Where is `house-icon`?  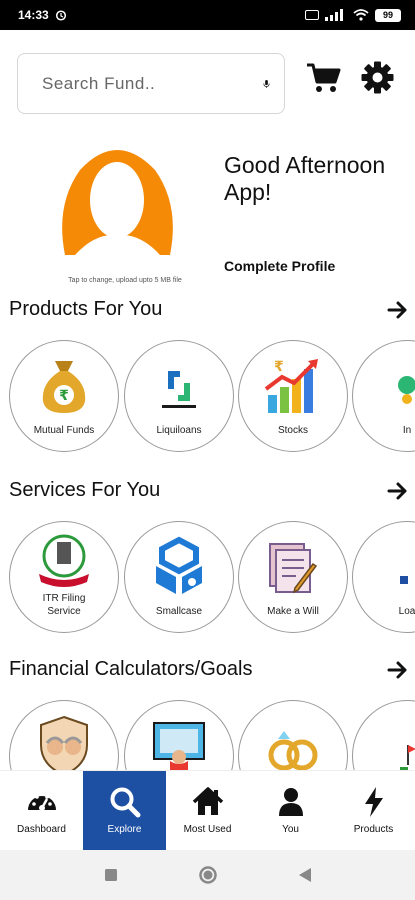 house-icon is located at coordinates (407, 757).